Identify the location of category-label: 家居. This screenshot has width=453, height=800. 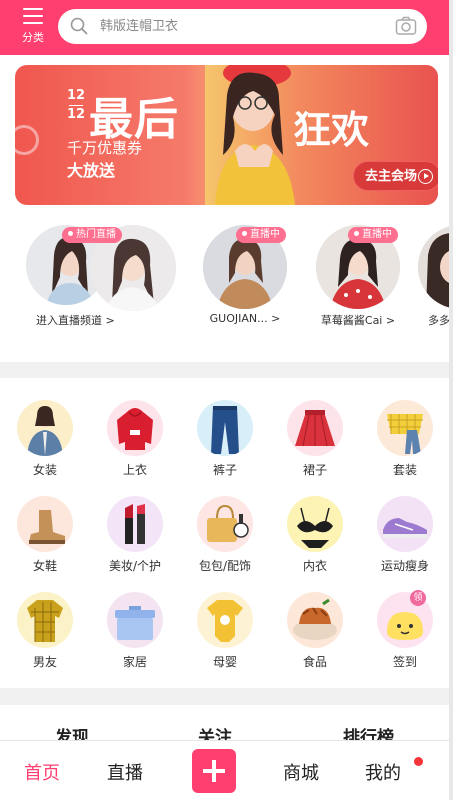
(134, 662).